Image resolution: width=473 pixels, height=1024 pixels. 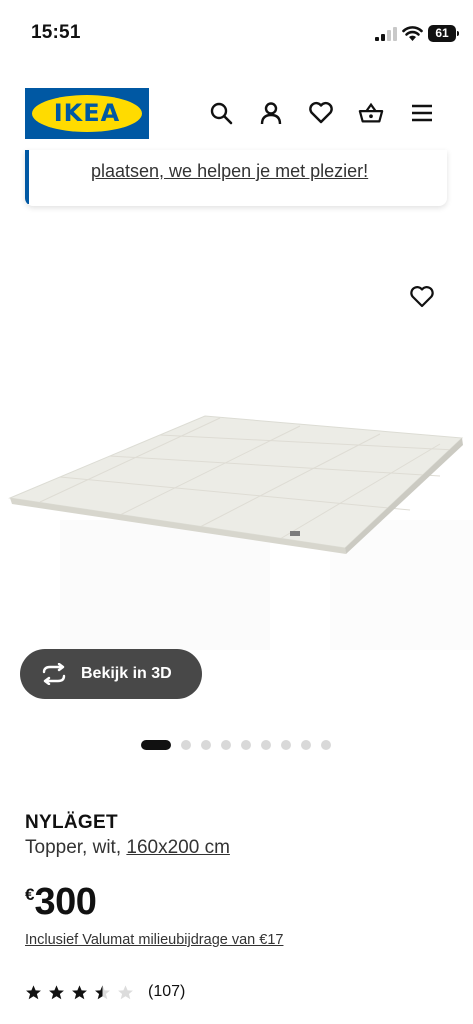 I want to click on status-bar: 15:51 61, so click(x=236, y=32).